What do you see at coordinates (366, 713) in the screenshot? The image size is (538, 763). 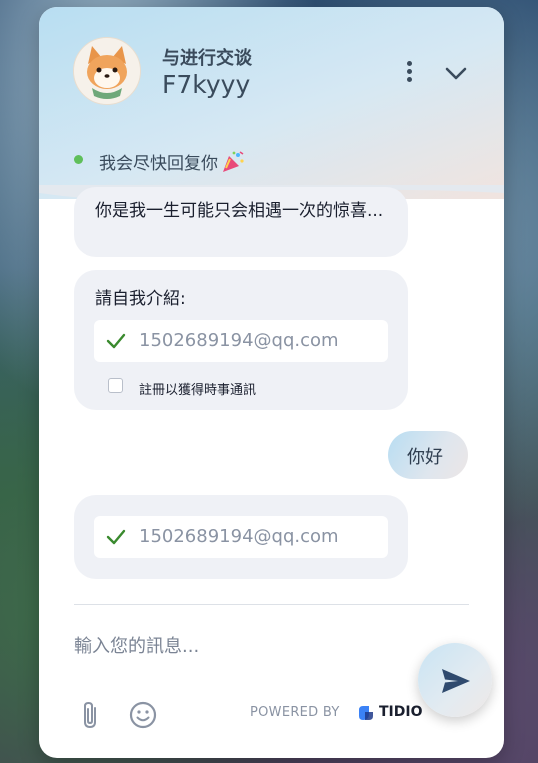 I see `tidio-logo-icon` at bounding box center [366, 713].